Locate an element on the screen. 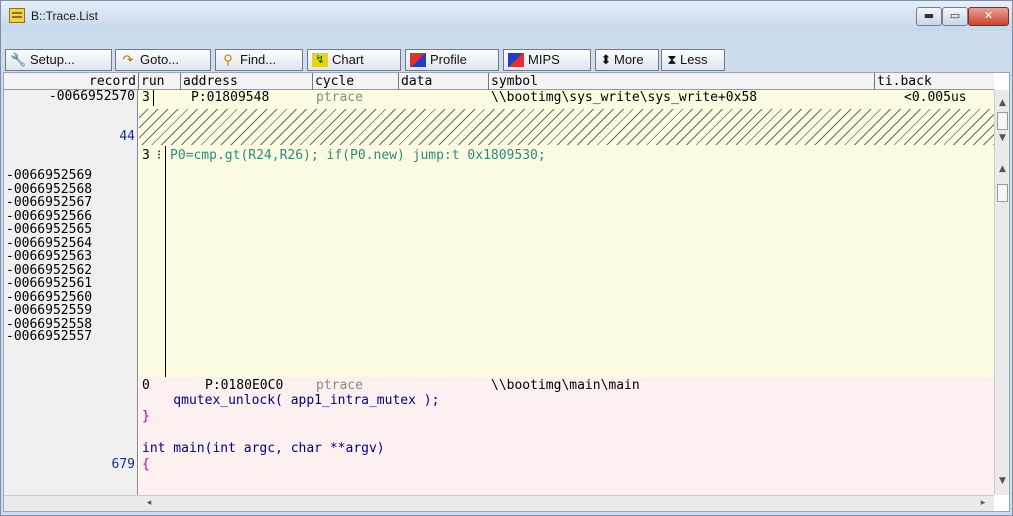 Image resolution: width=1013 pixels, height=516 pixels. tiback-cell: <0.005us is located at coordinates (935, 97).